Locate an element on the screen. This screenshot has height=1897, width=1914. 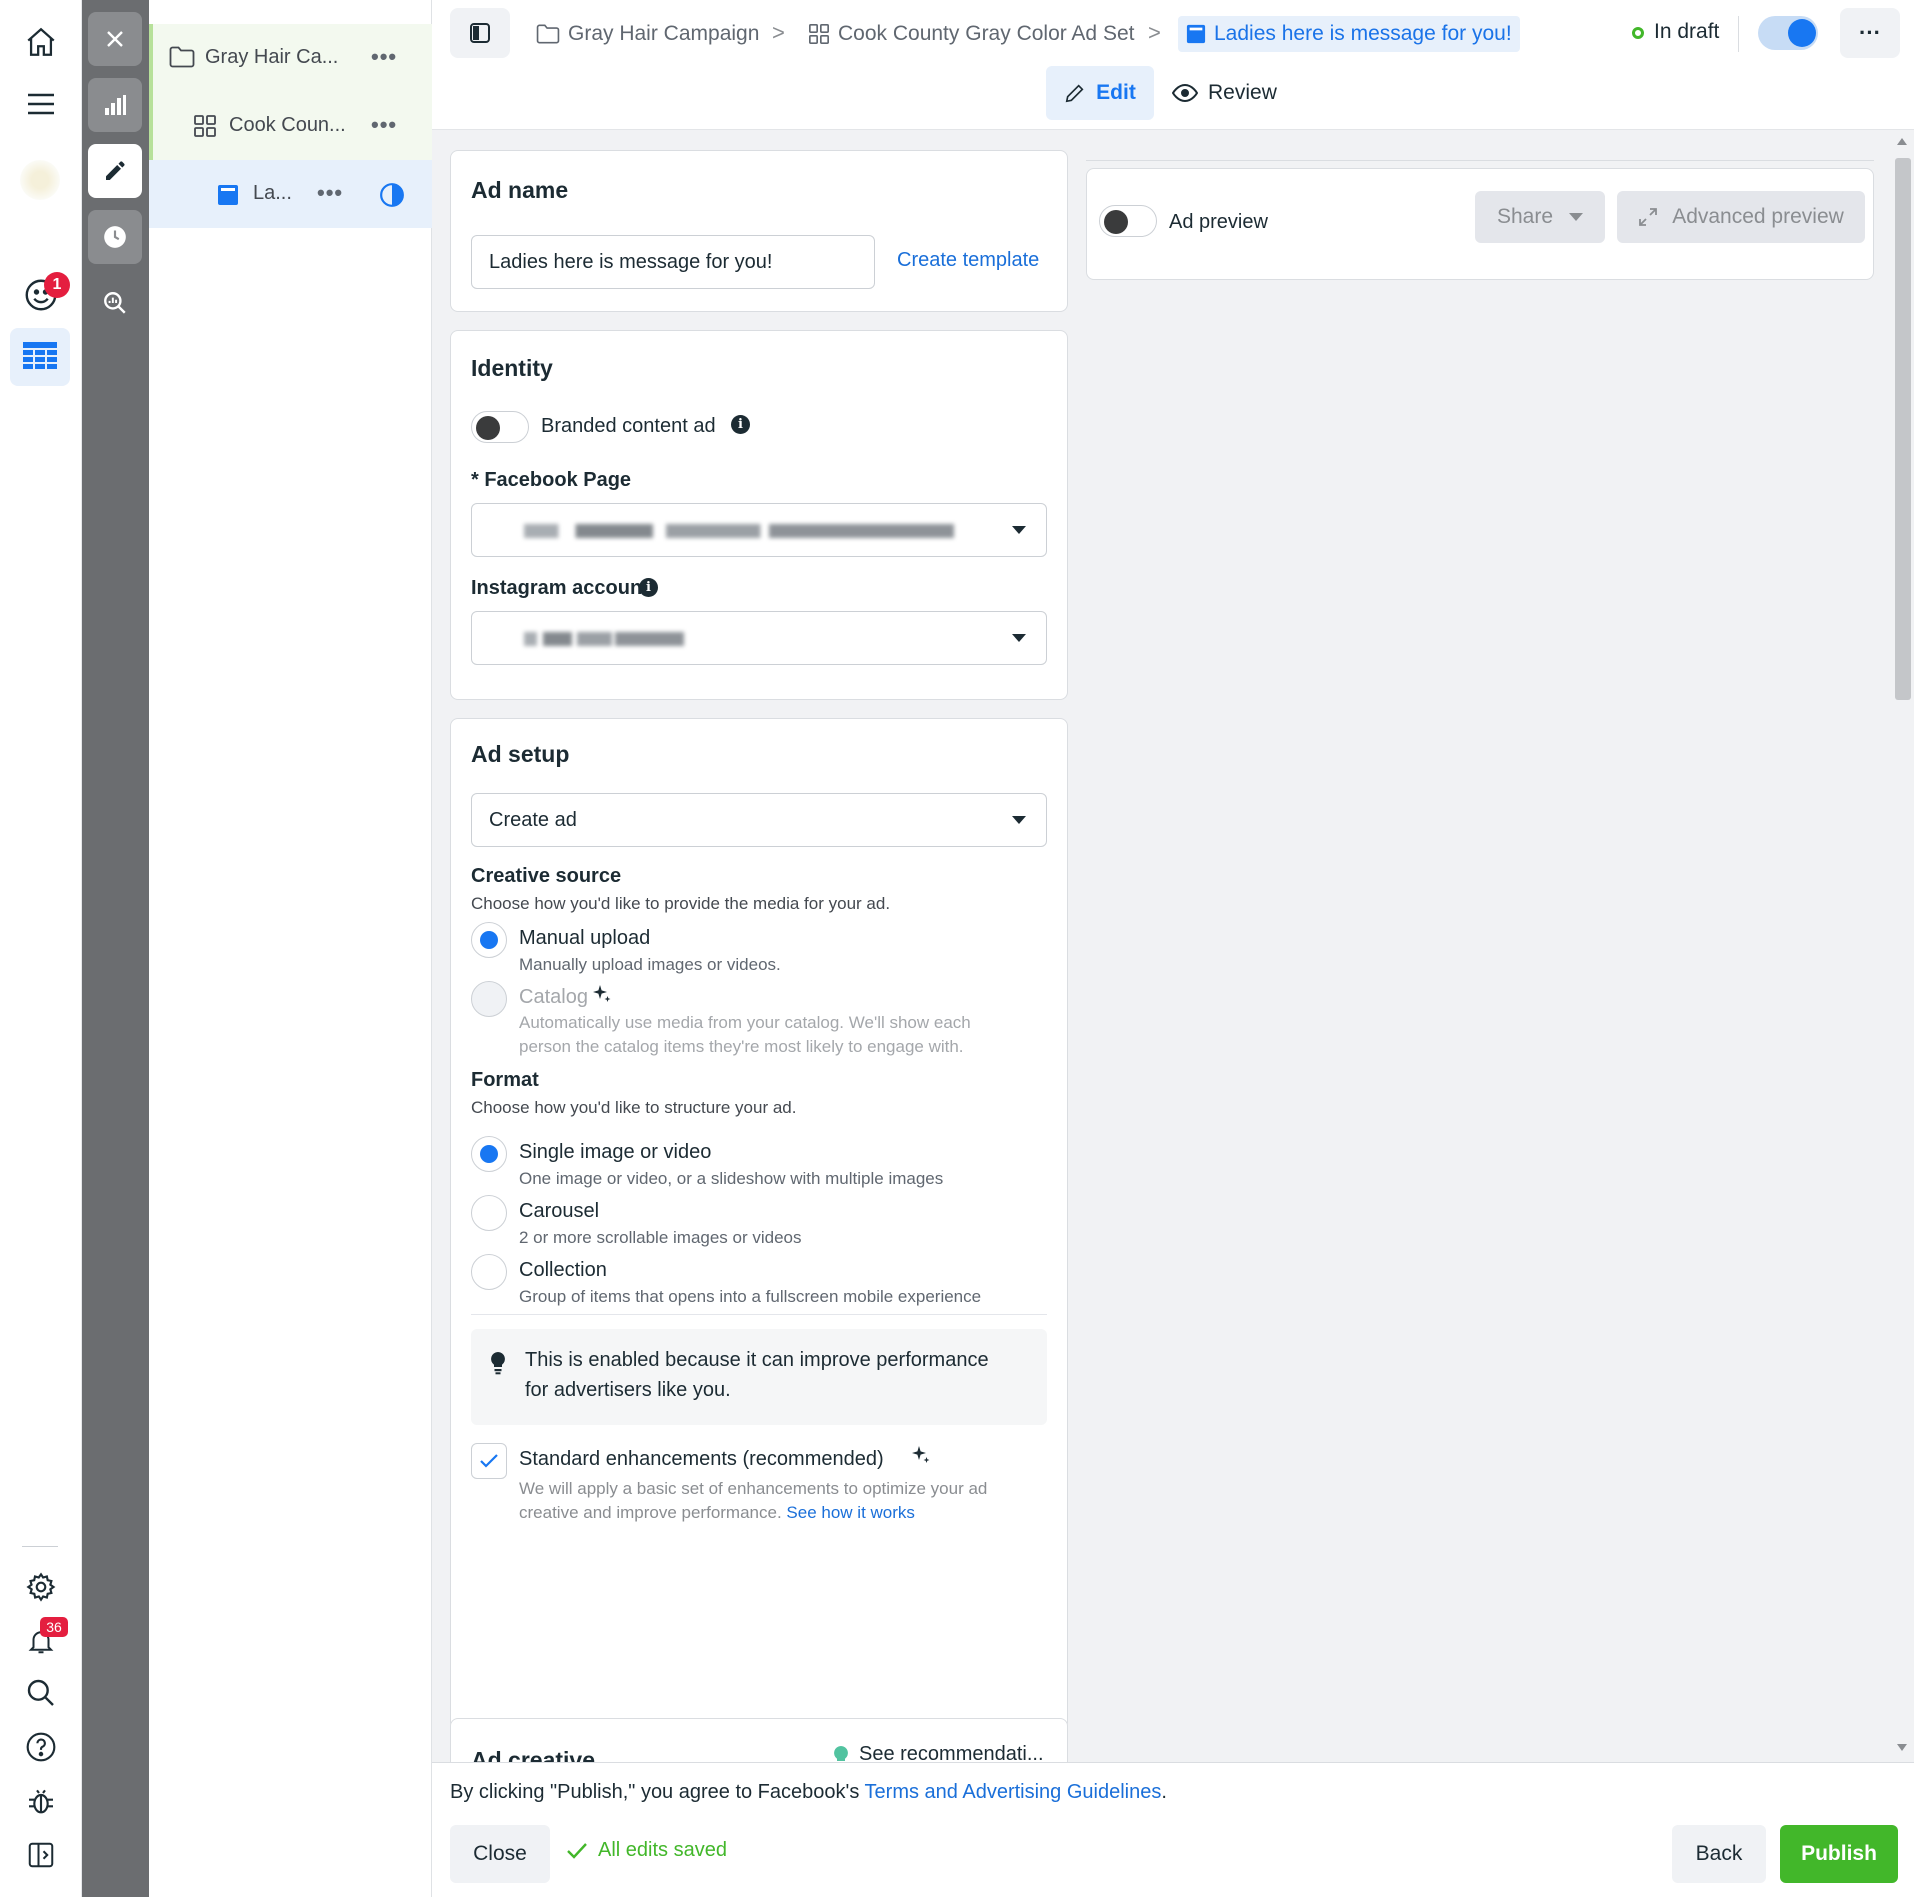
creative-source-title: Creative source is located at coordinates (546, 876).